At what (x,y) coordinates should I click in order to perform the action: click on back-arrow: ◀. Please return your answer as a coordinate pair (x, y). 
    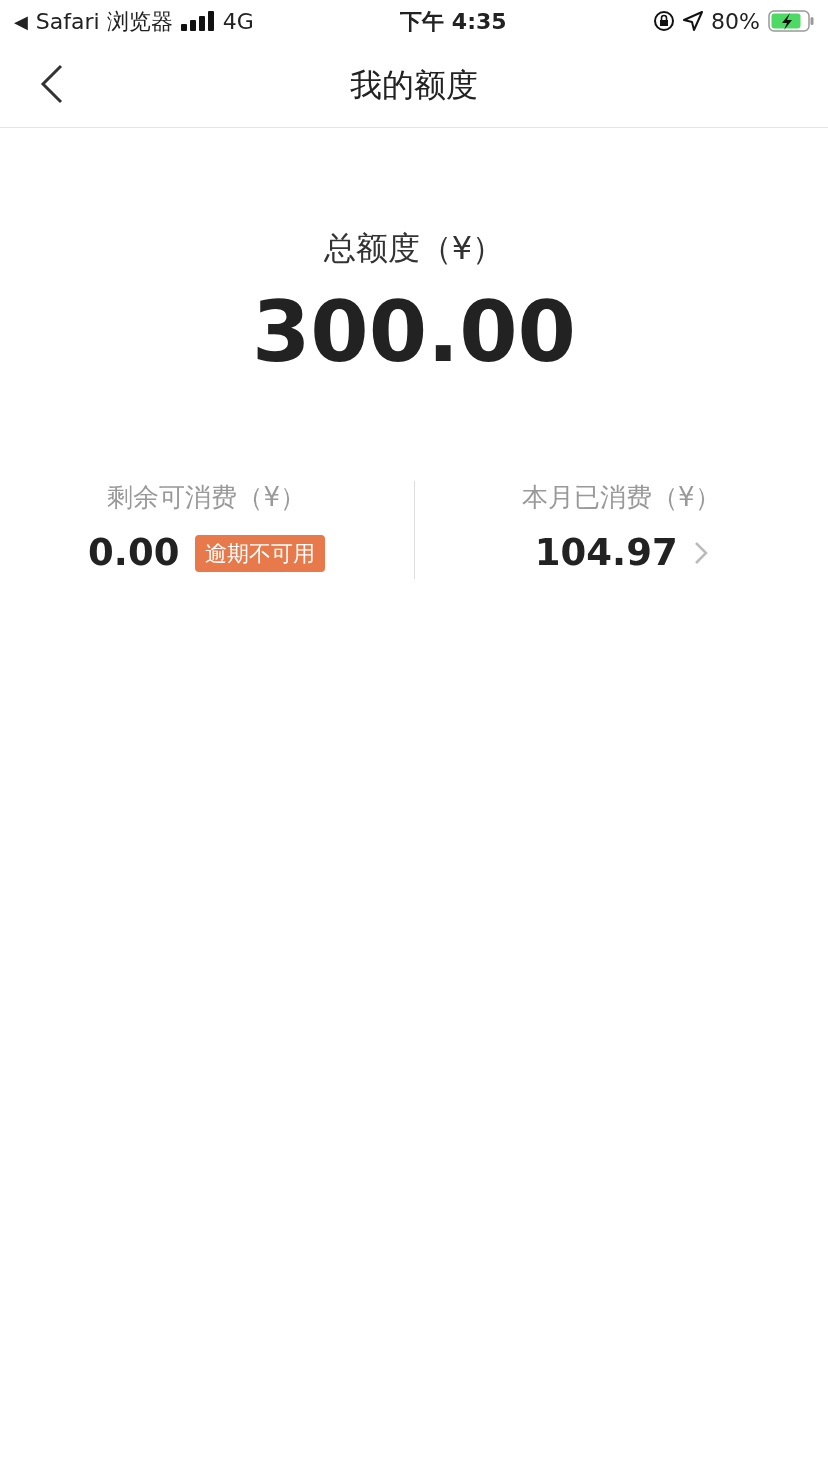
    Looking at the image, I should click on (21, 21).